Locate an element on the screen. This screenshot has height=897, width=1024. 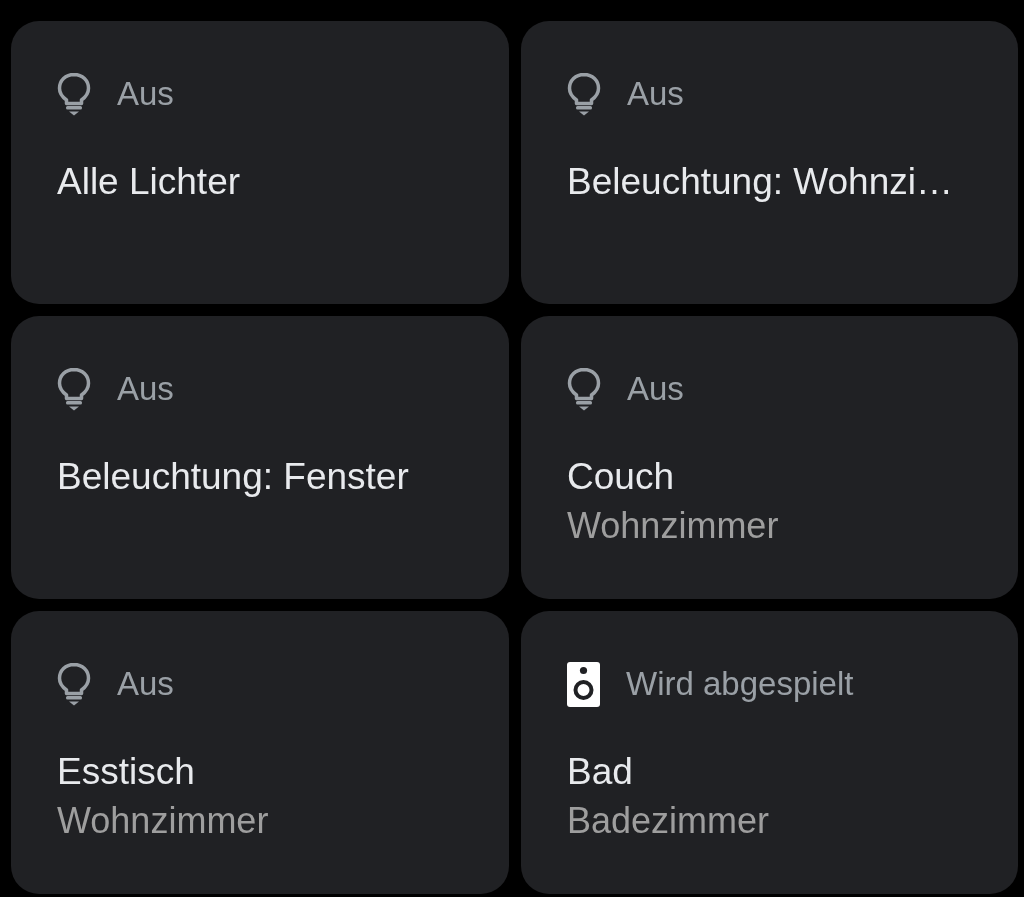
device-name: Alle Lichter is located at coordinates (149, 182).